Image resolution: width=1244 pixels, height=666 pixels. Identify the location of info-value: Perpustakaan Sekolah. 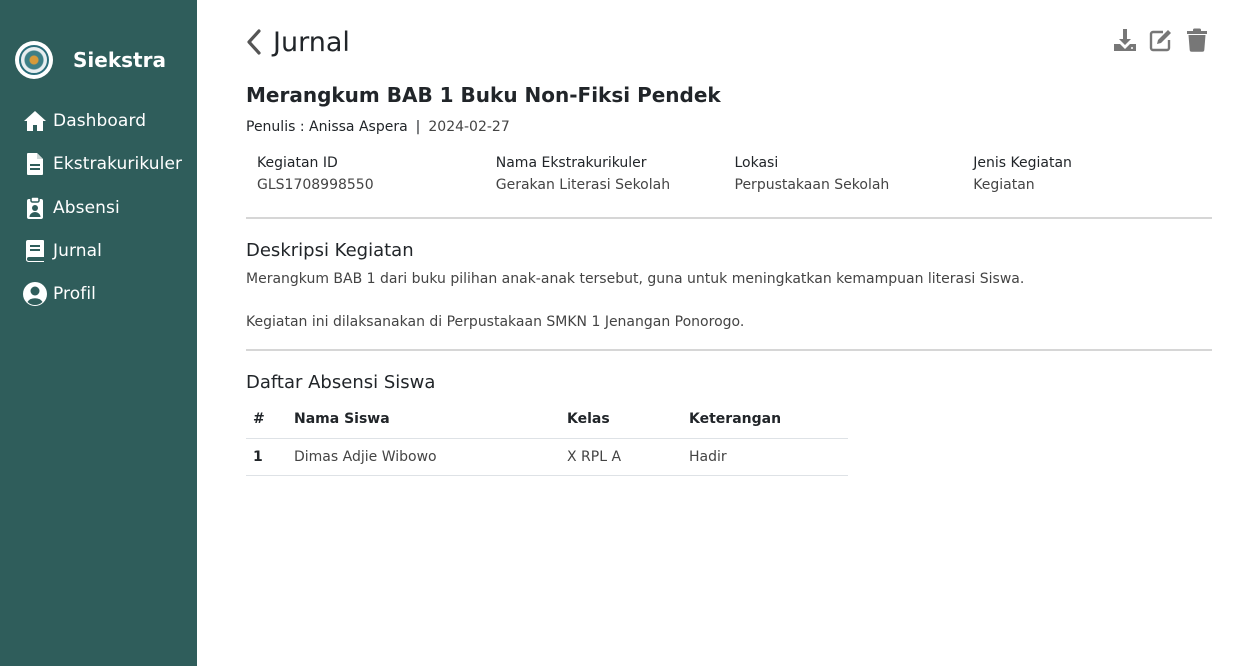
(812, 185).